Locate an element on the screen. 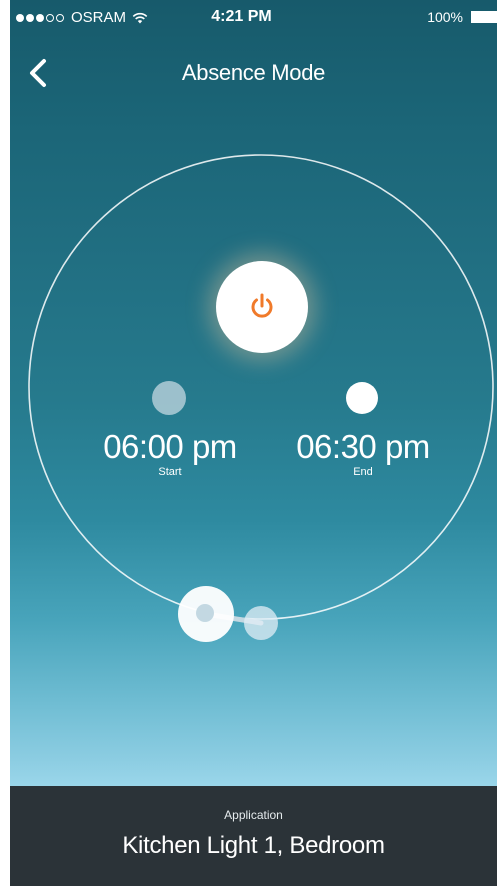 This screenshot has width=497, height=886. application-selector: Application Kitchen Light 1, Bedroom is located at coordinates (253, 836).